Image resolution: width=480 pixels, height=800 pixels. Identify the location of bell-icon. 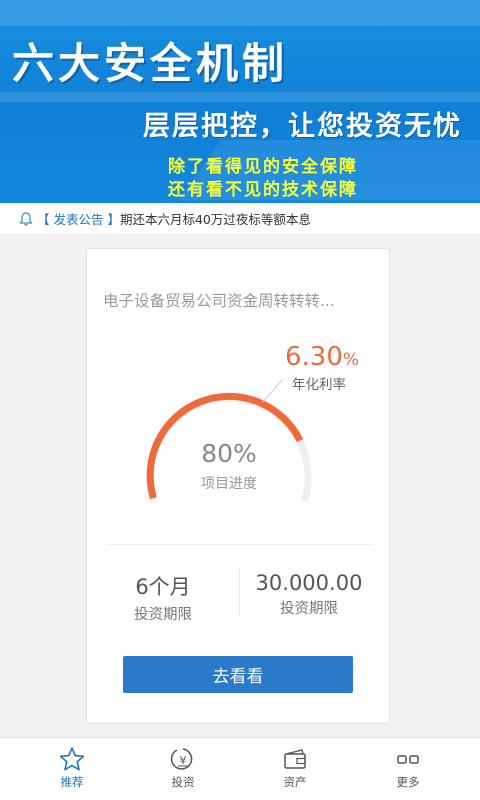
(26, 218).